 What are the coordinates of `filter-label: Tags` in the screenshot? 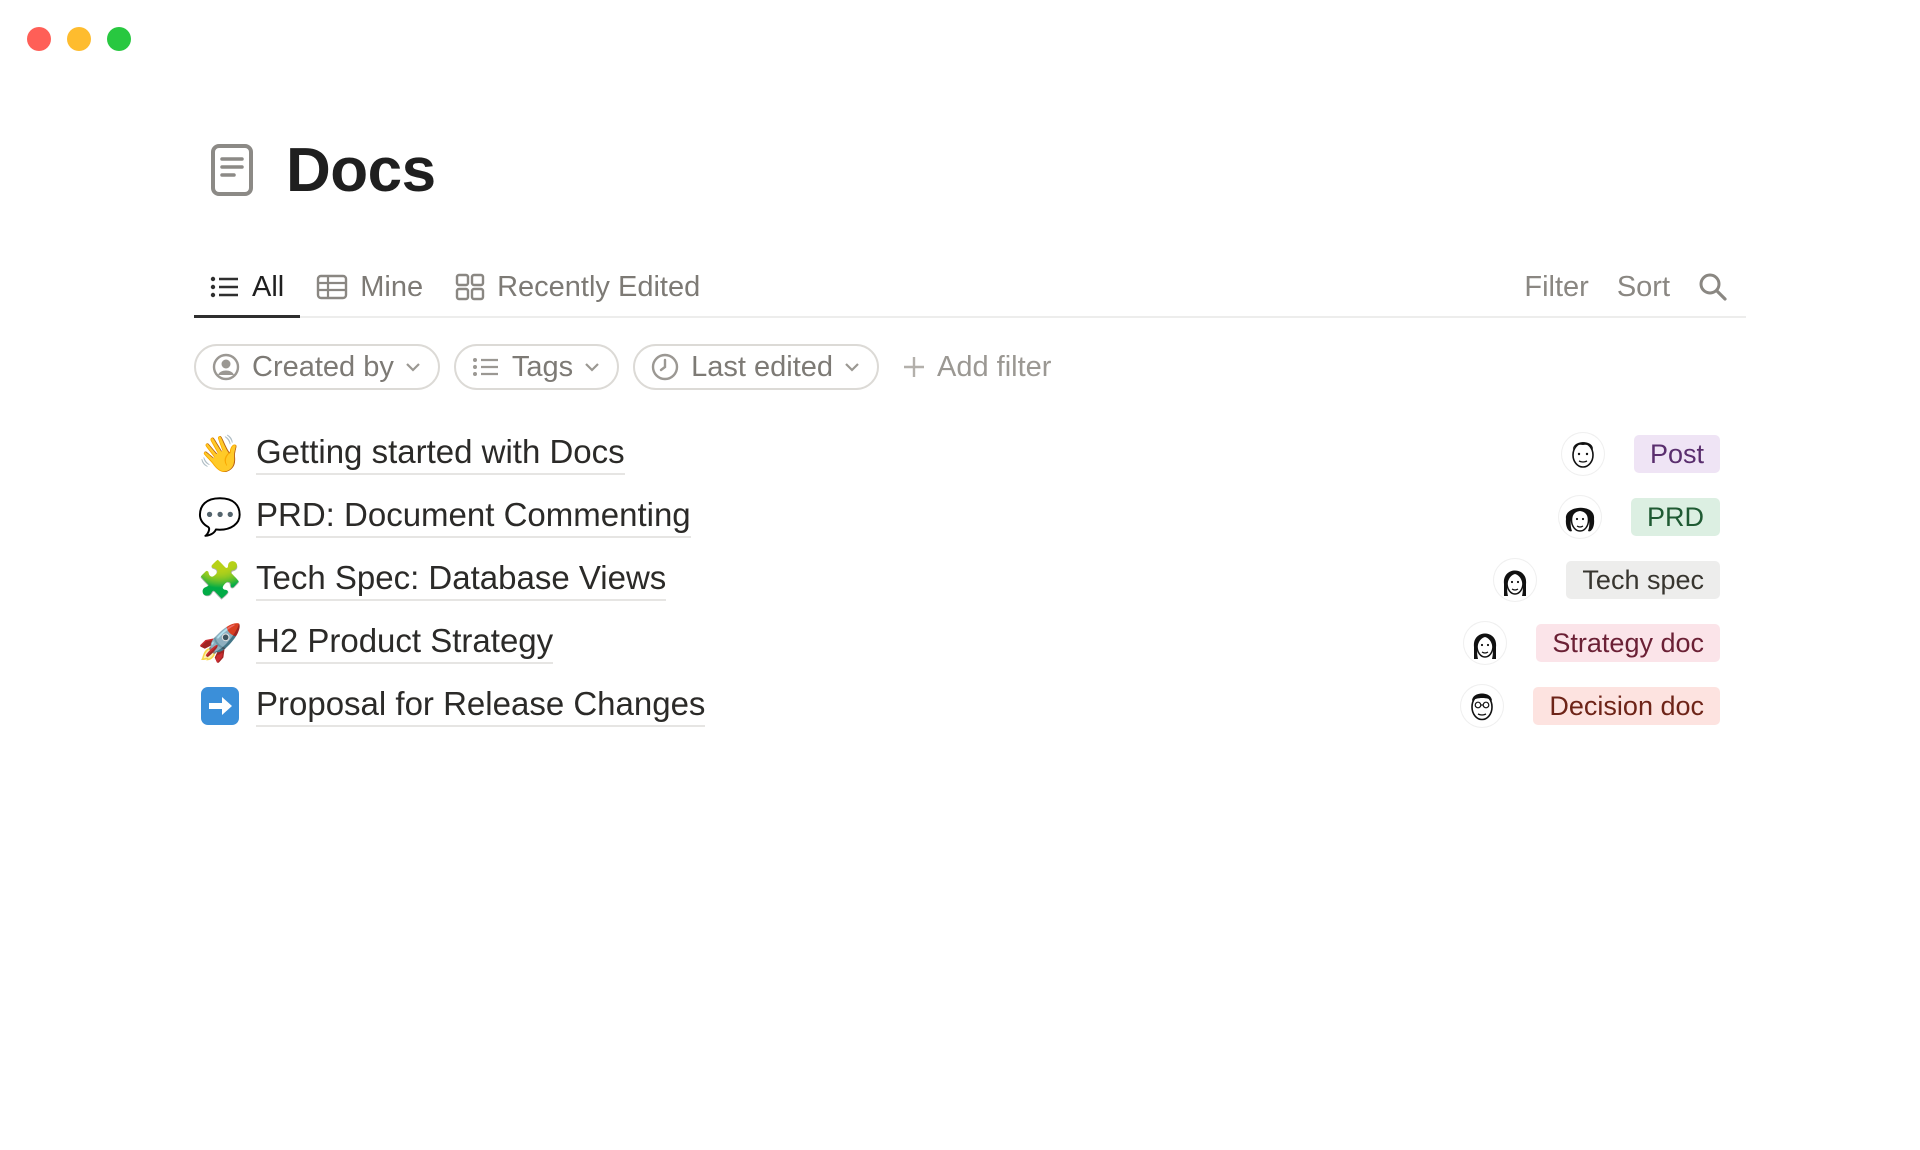 It's located at (542, 366).